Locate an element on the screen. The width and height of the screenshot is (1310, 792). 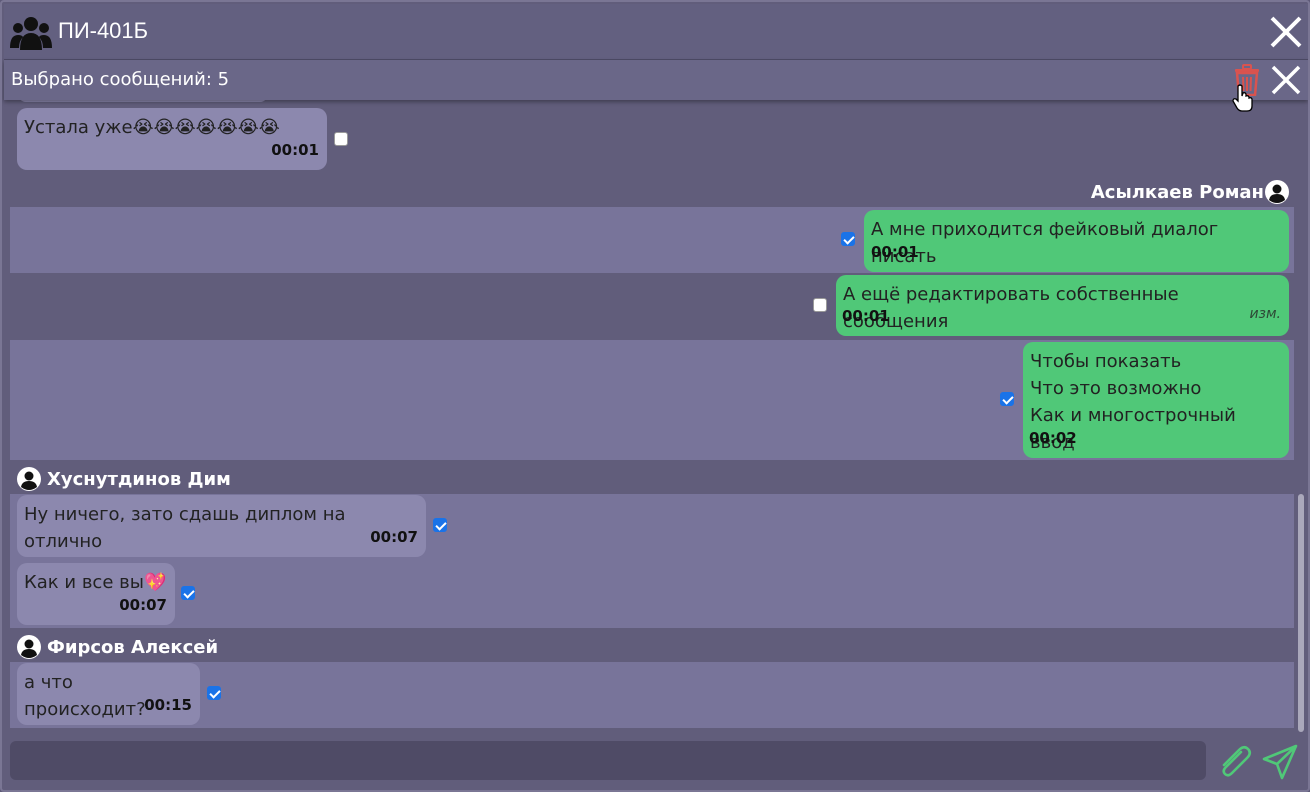
message-line: Чтобы показать is located at coordinates (1106, 361).